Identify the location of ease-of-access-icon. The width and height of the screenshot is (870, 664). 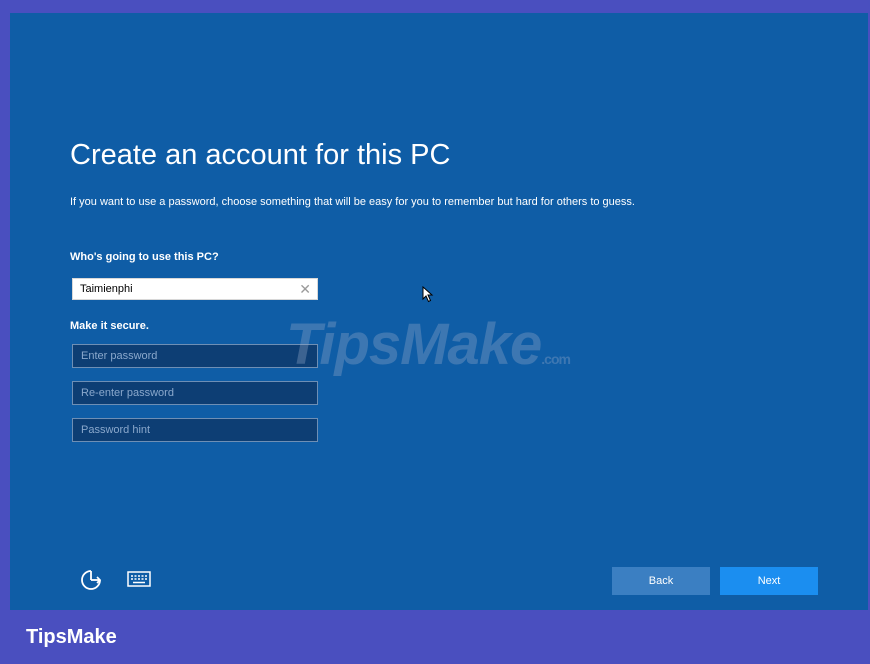
(91, 580).